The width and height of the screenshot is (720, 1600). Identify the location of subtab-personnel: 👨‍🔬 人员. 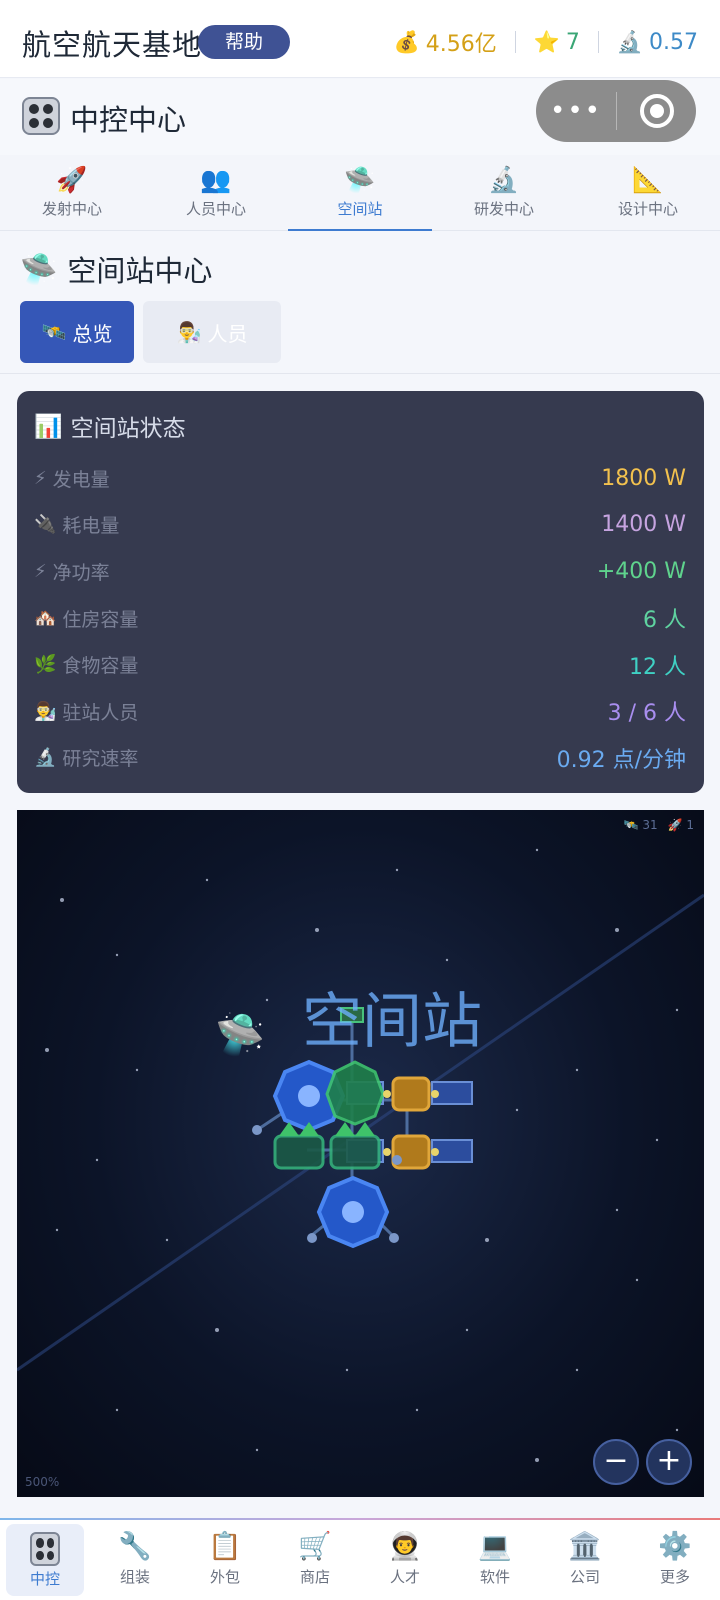
(212, 332).